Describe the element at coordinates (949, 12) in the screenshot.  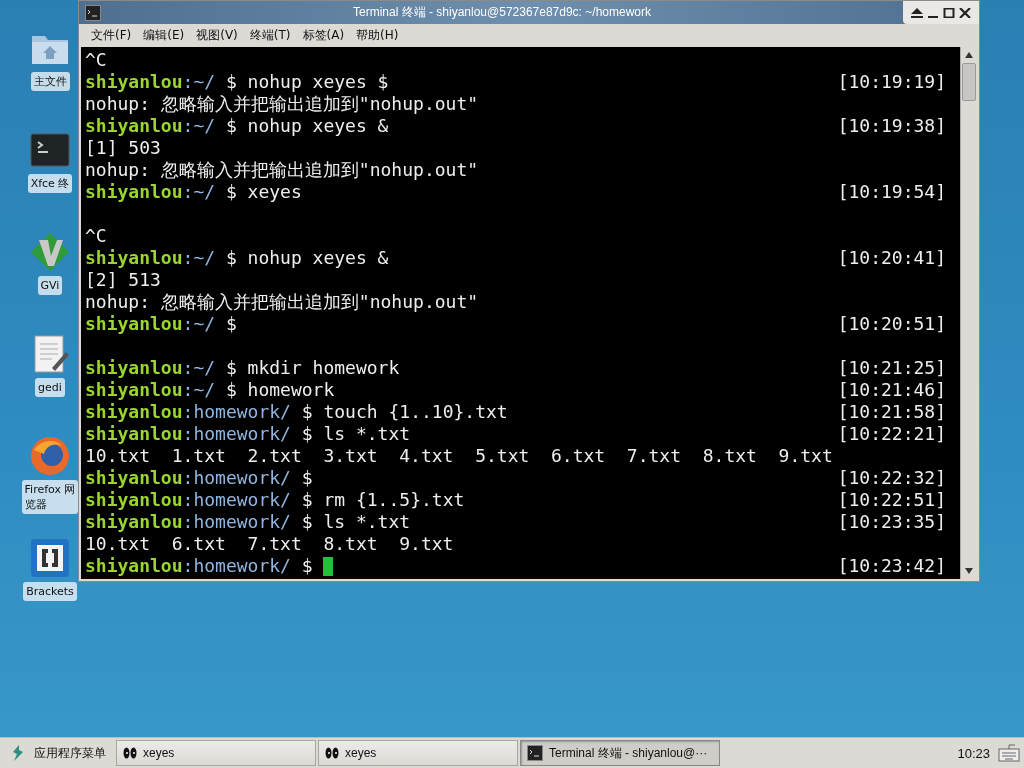
I see `maximize-icon` at that location.